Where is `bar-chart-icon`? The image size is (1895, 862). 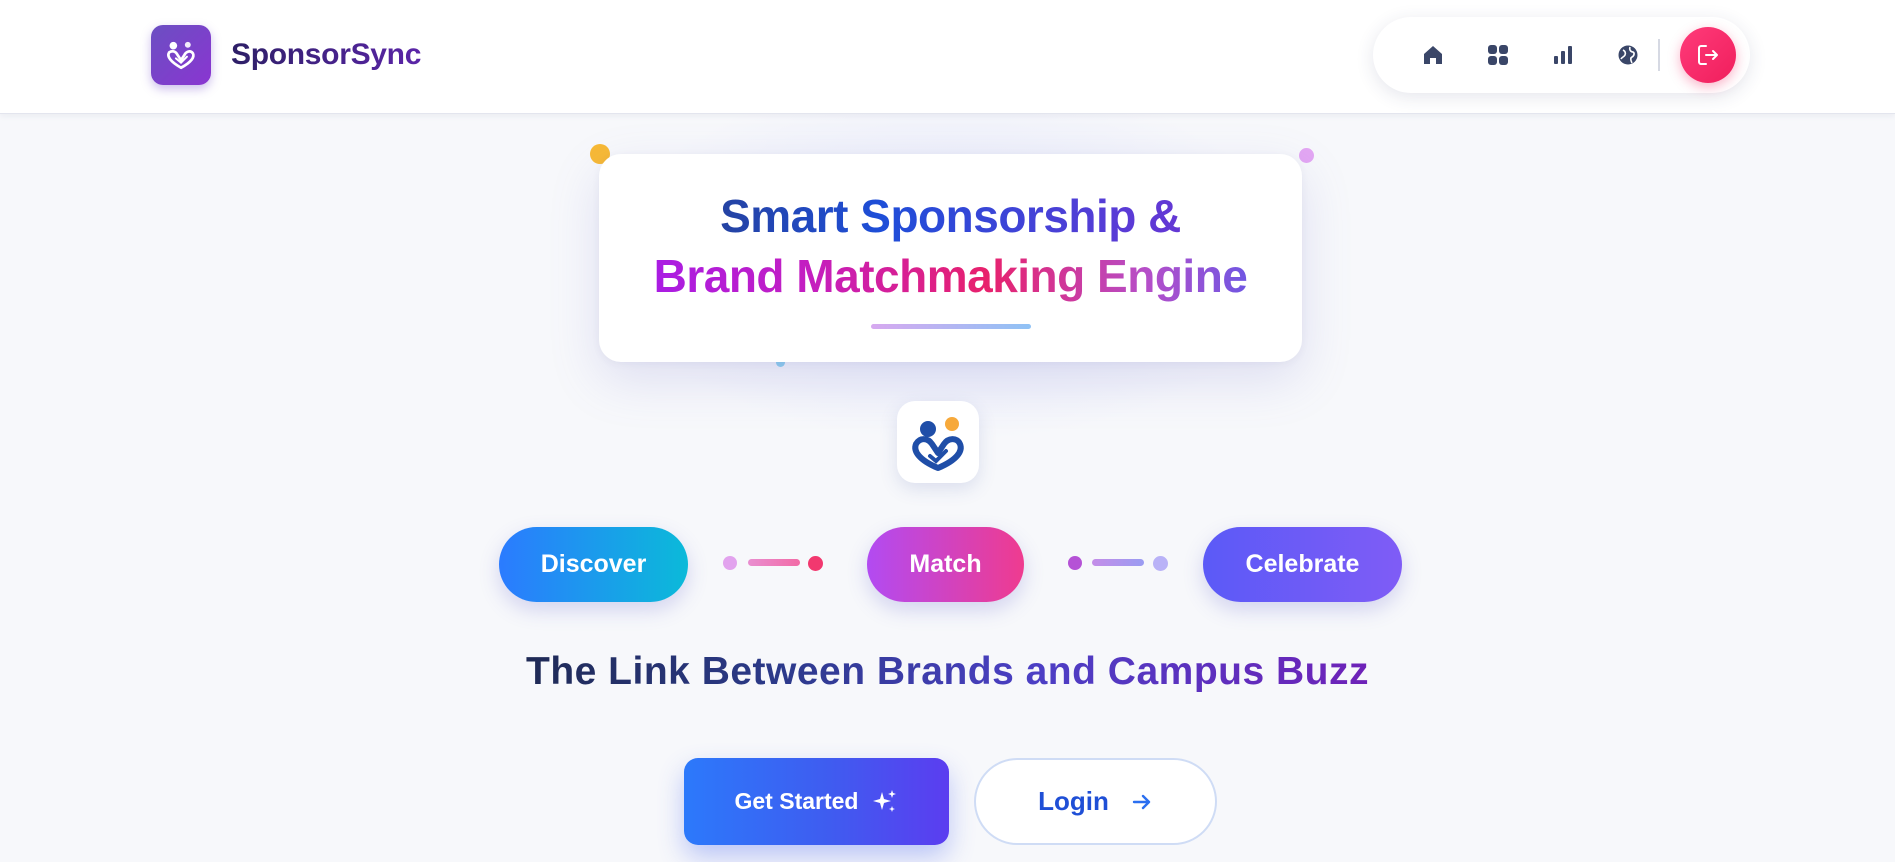
bar-chart-icon is located at coordinates (1563, 55).